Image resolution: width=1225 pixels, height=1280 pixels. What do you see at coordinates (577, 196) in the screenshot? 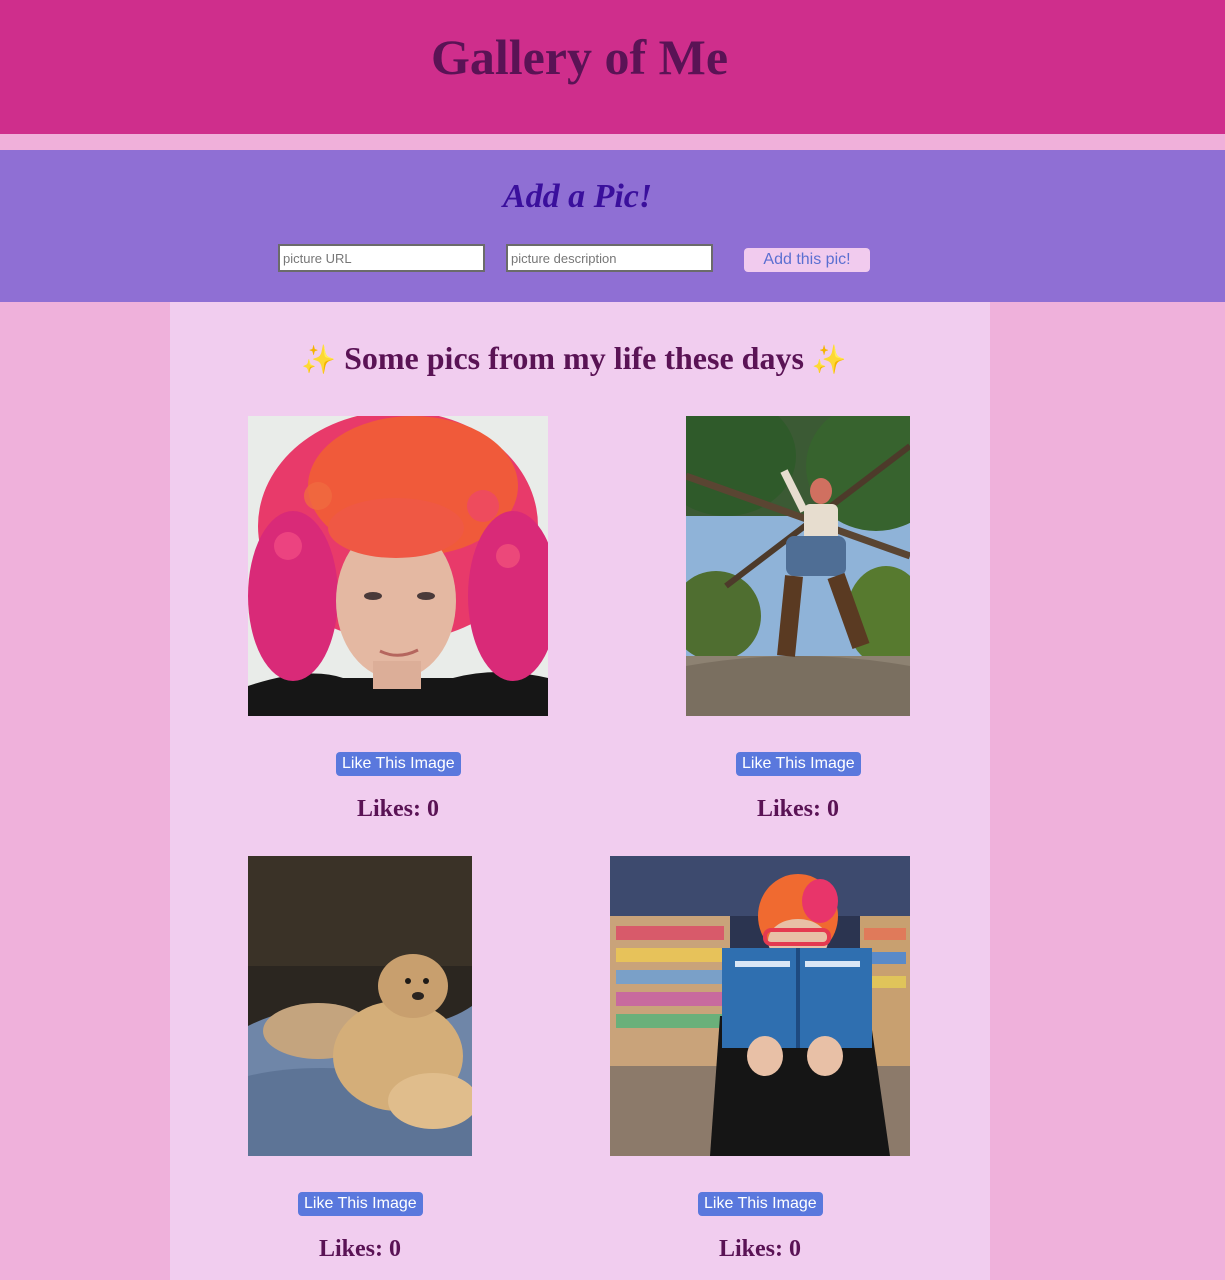
I see `add-pic-heading: Add a Pic!` at bounding box center [577, 196].